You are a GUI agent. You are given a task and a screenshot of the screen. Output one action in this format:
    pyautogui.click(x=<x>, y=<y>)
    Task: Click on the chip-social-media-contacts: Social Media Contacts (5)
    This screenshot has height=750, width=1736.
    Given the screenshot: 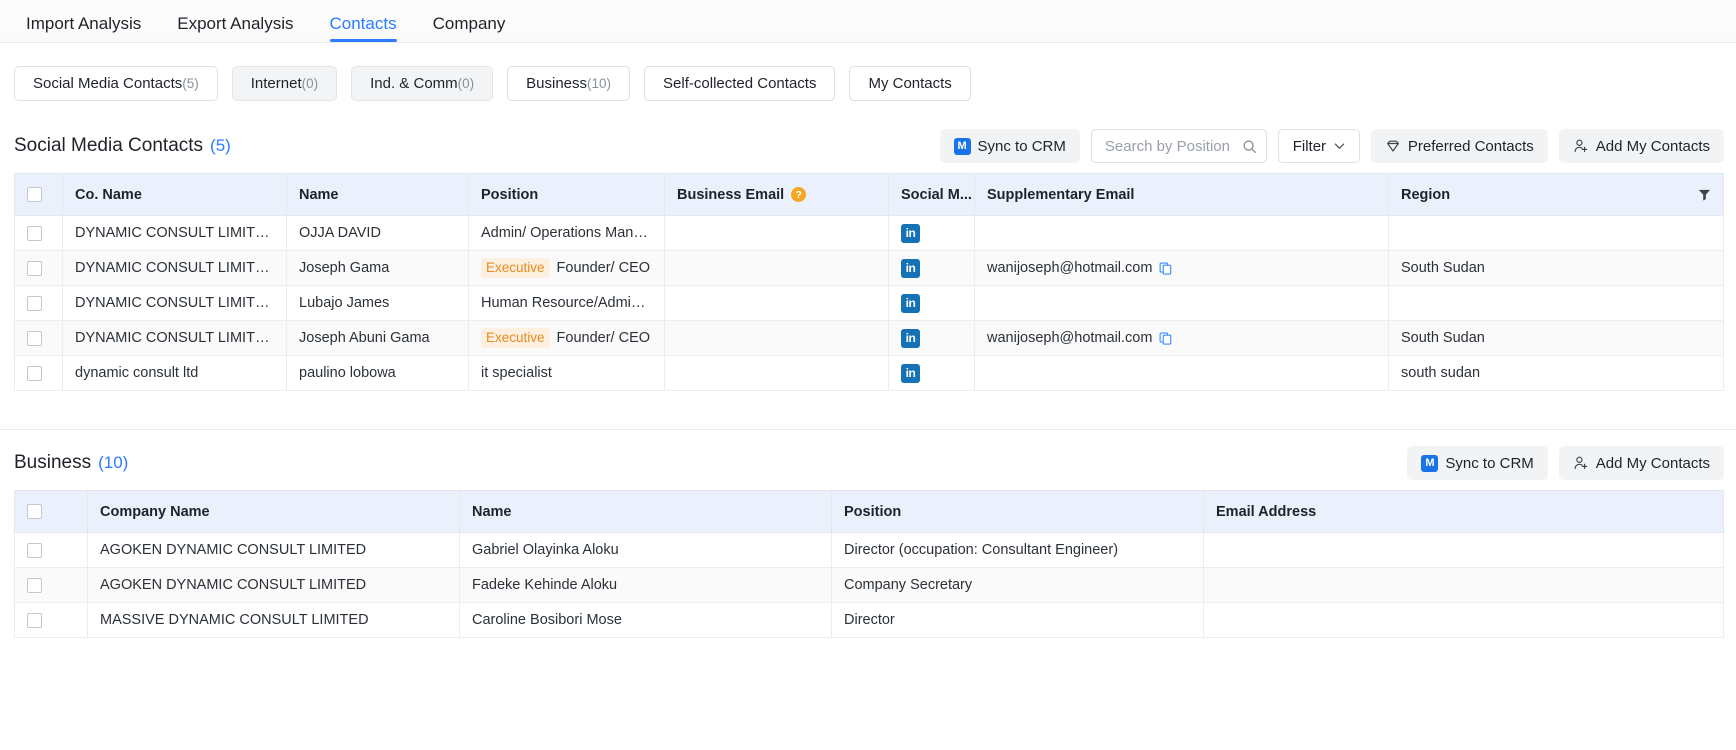 What is the action you would take?
    pyautogui.click(x=116, y=83)
    